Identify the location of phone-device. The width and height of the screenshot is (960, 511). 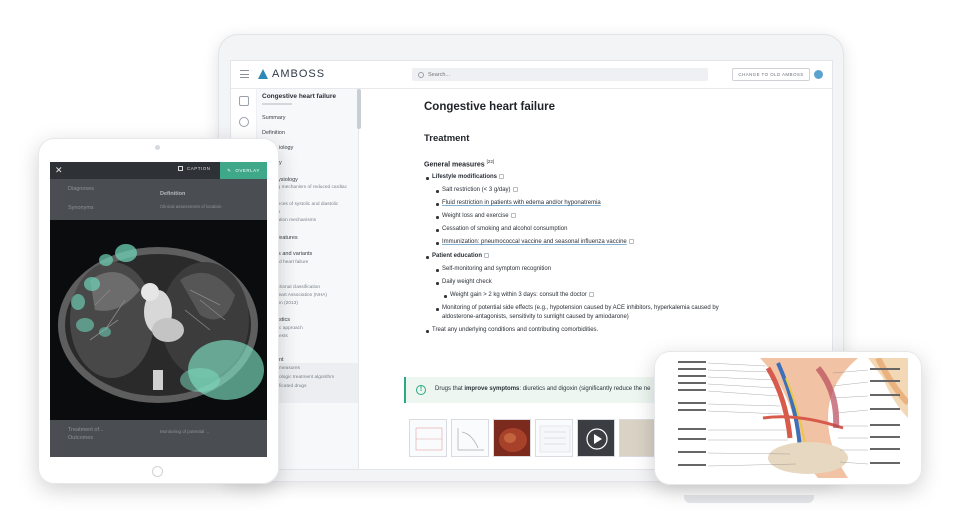
(788, 418).